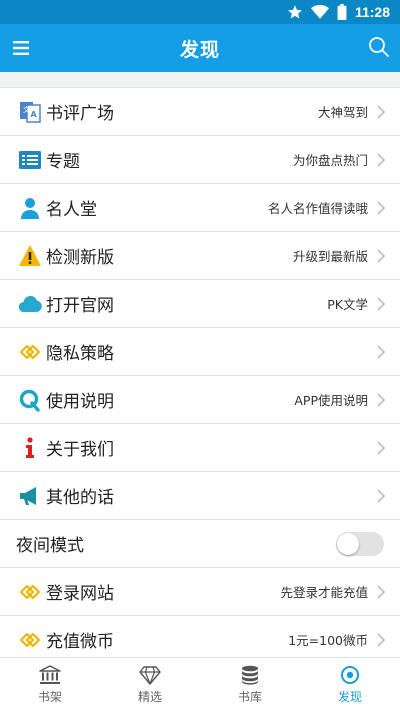  I want to click on warning-icon, so click(30, 256).